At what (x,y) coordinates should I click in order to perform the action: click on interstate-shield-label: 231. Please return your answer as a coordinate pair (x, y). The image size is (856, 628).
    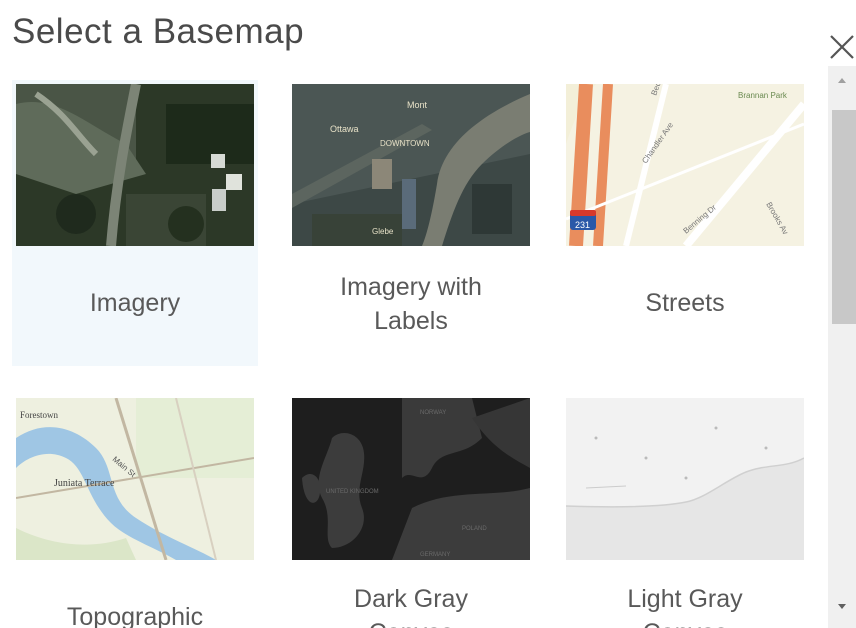
    Looking at the image, I should click on (582, 225).